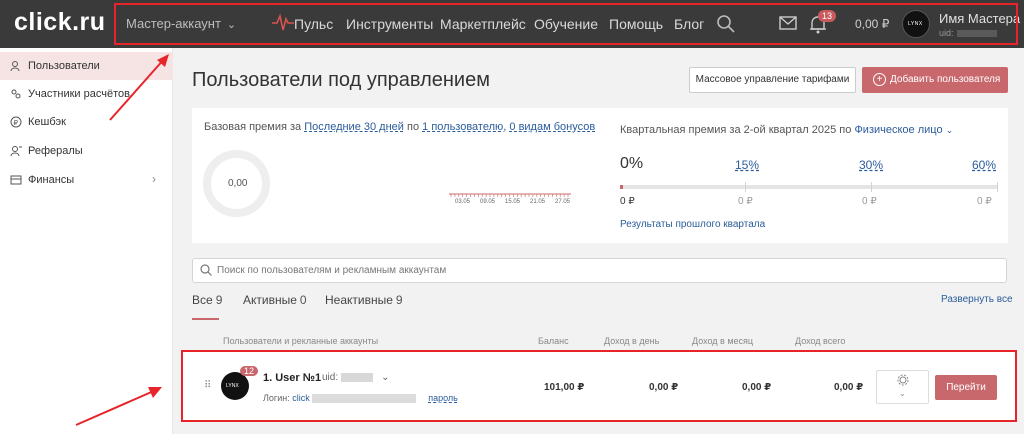 The image size is (1024, 434). I want to click on avatar: LYNX, so click(235, 386).